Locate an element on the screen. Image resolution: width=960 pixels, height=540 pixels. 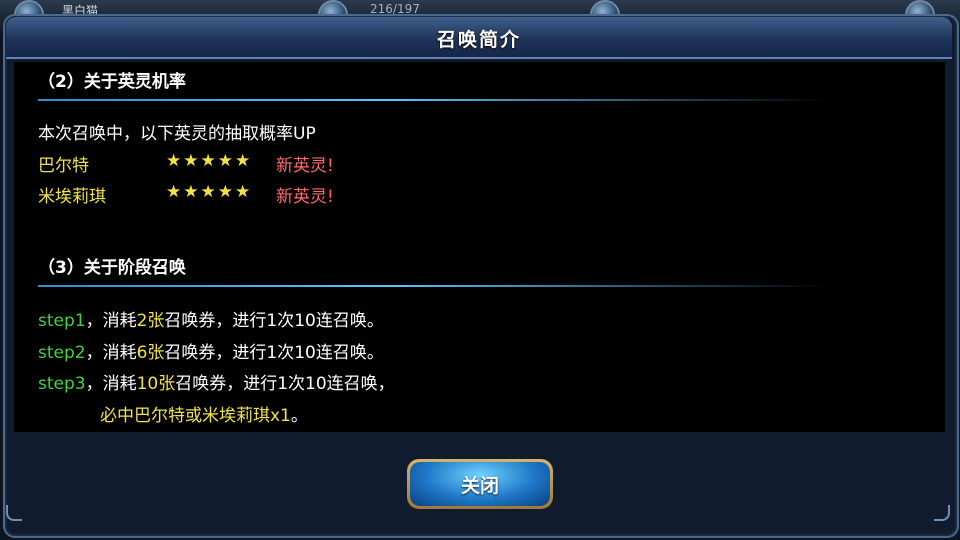
step-row: step1，消耗2张召唤券，进行1次10连召唤。 is located at coordinates (211, 318).